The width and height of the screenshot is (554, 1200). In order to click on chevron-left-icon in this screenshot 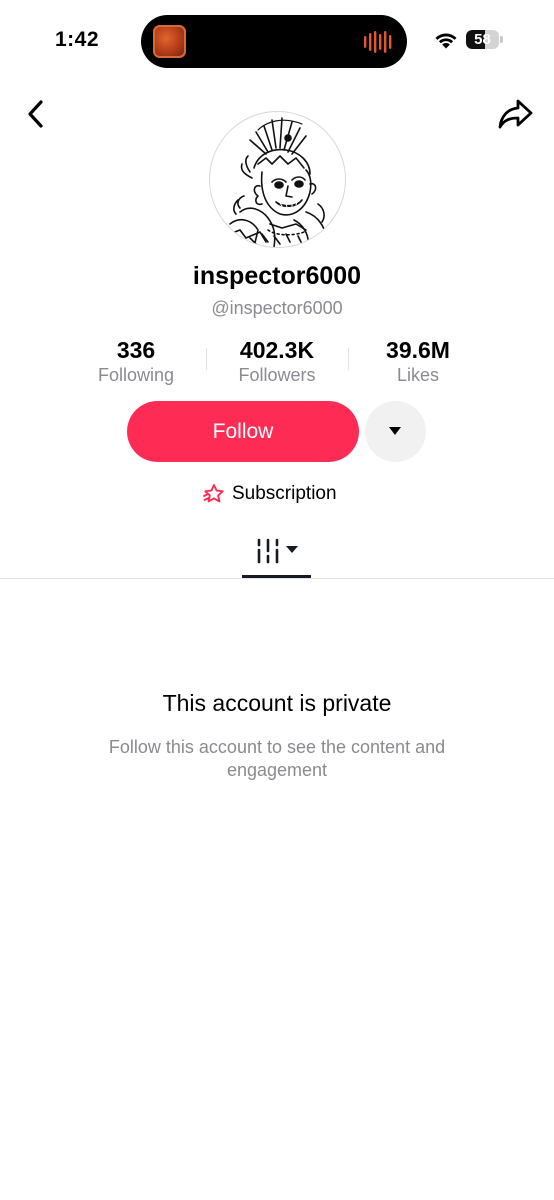, I will do `click(35, 114)`.